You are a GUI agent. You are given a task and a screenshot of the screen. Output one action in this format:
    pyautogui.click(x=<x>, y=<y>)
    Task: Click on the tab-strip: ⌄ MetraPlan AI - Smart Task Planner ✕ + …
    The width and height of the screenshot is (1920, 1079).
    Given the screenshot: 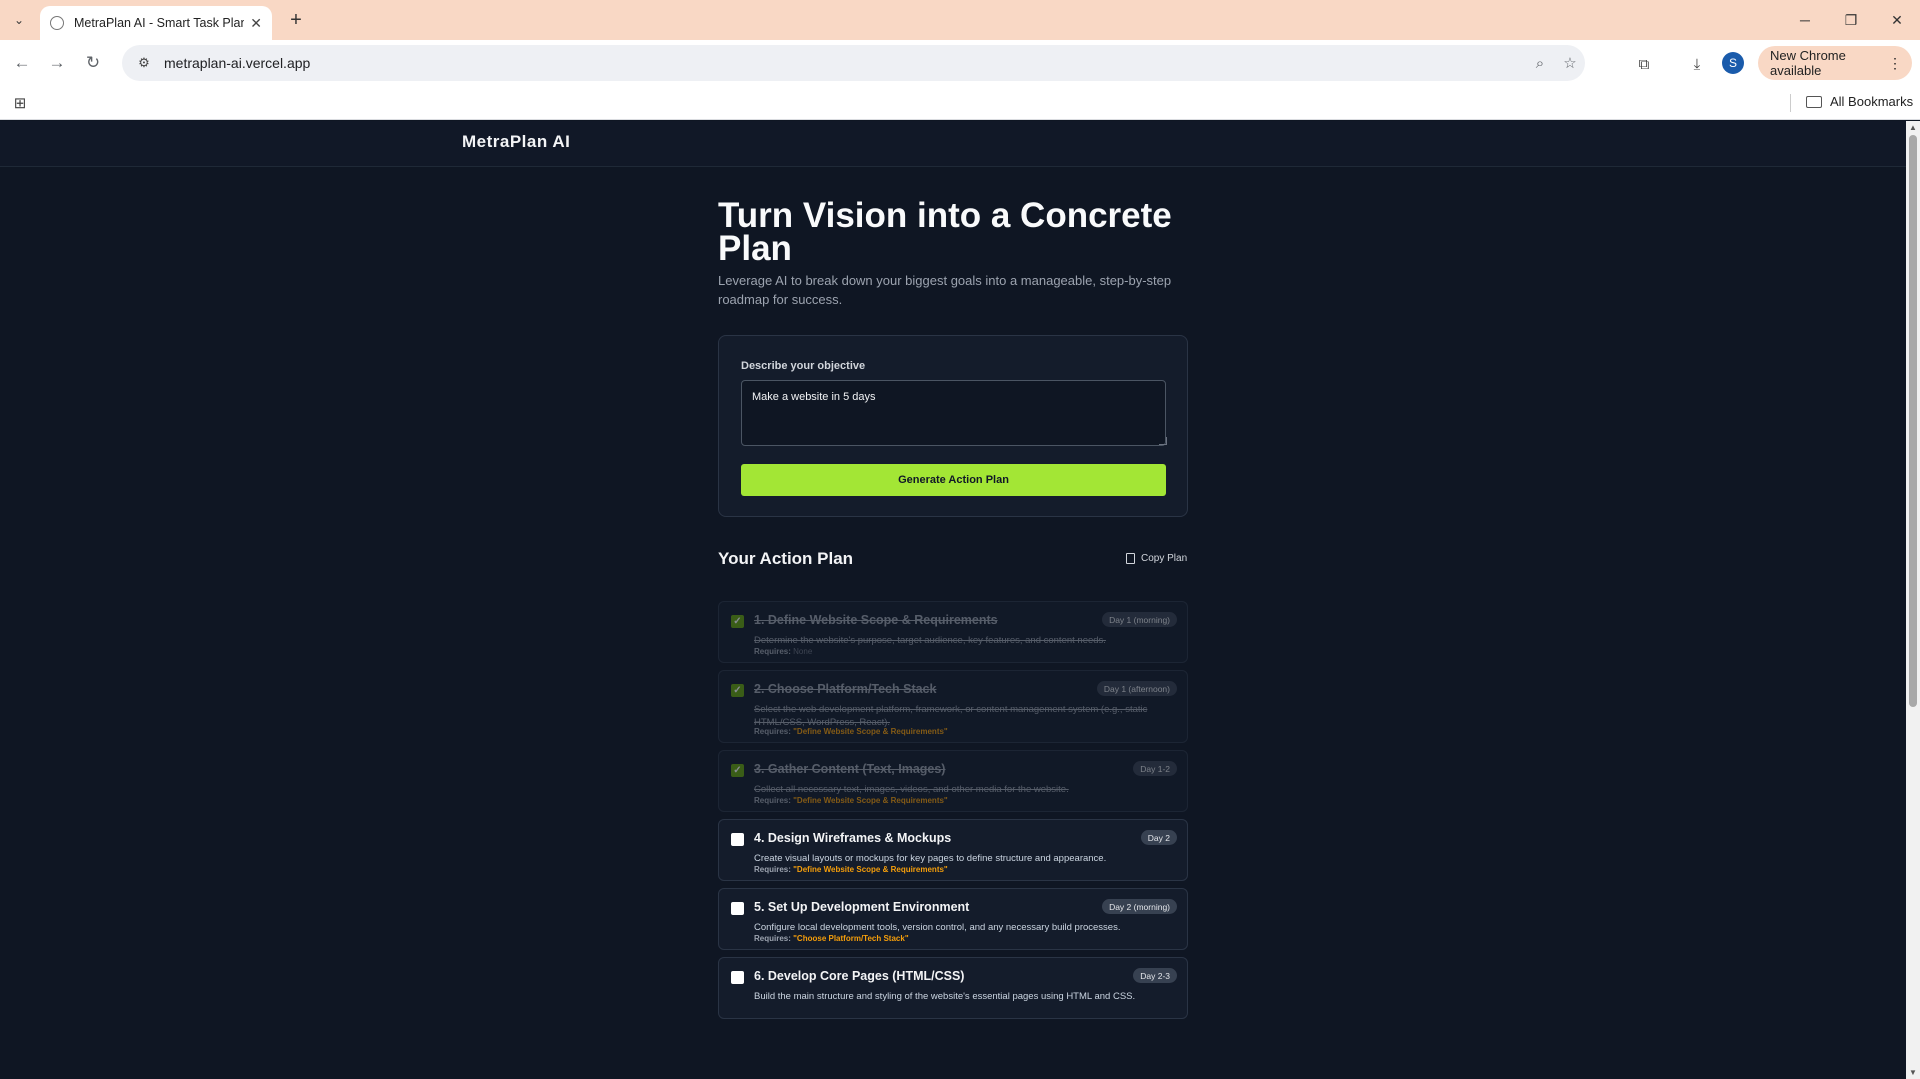 What is the action you would take?
    pyautogui.click(x=960, y=20)
    